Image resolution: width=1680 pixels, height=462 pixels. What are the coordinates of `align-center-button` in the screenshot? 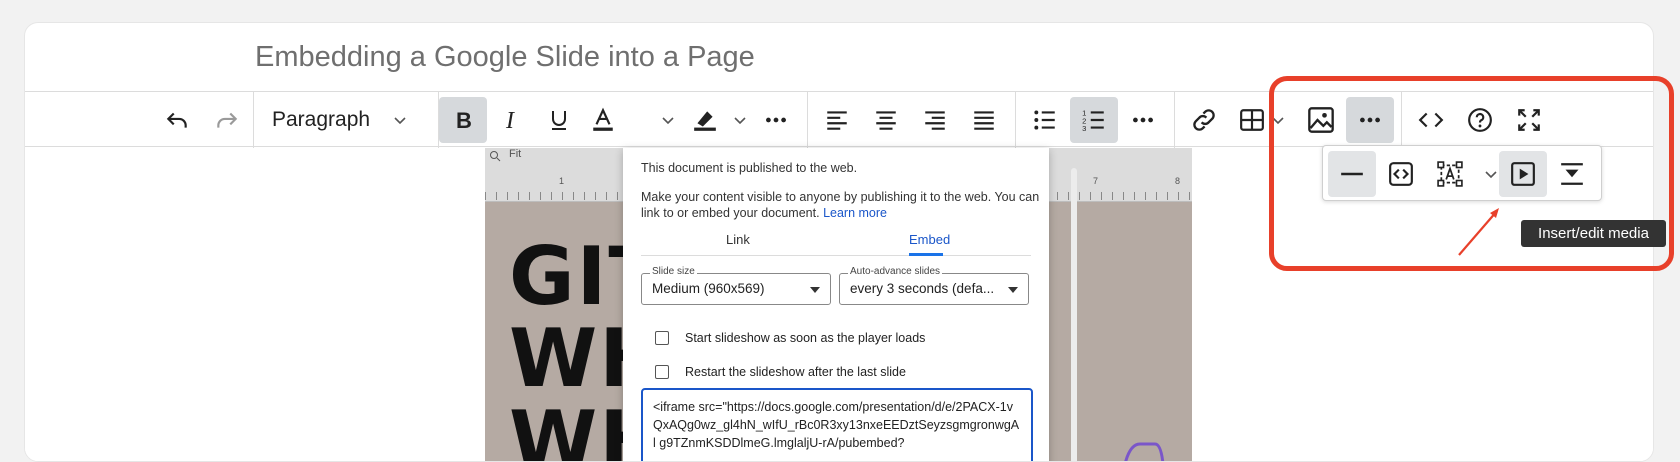 It's located at (886, 120).